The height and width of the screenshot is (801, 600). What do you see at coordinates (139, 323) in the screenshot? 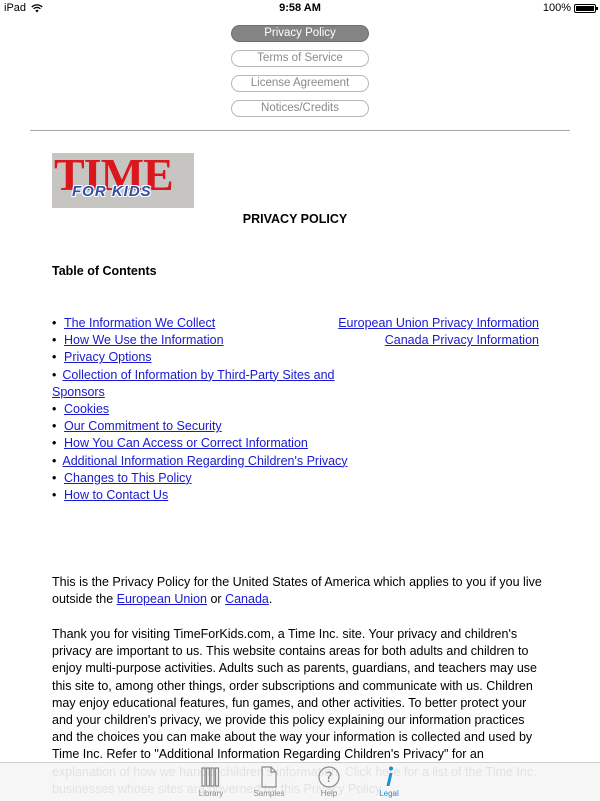
I see `toc-link-information-we-collect: The Information We Collect` at bounding box center [139, 323].